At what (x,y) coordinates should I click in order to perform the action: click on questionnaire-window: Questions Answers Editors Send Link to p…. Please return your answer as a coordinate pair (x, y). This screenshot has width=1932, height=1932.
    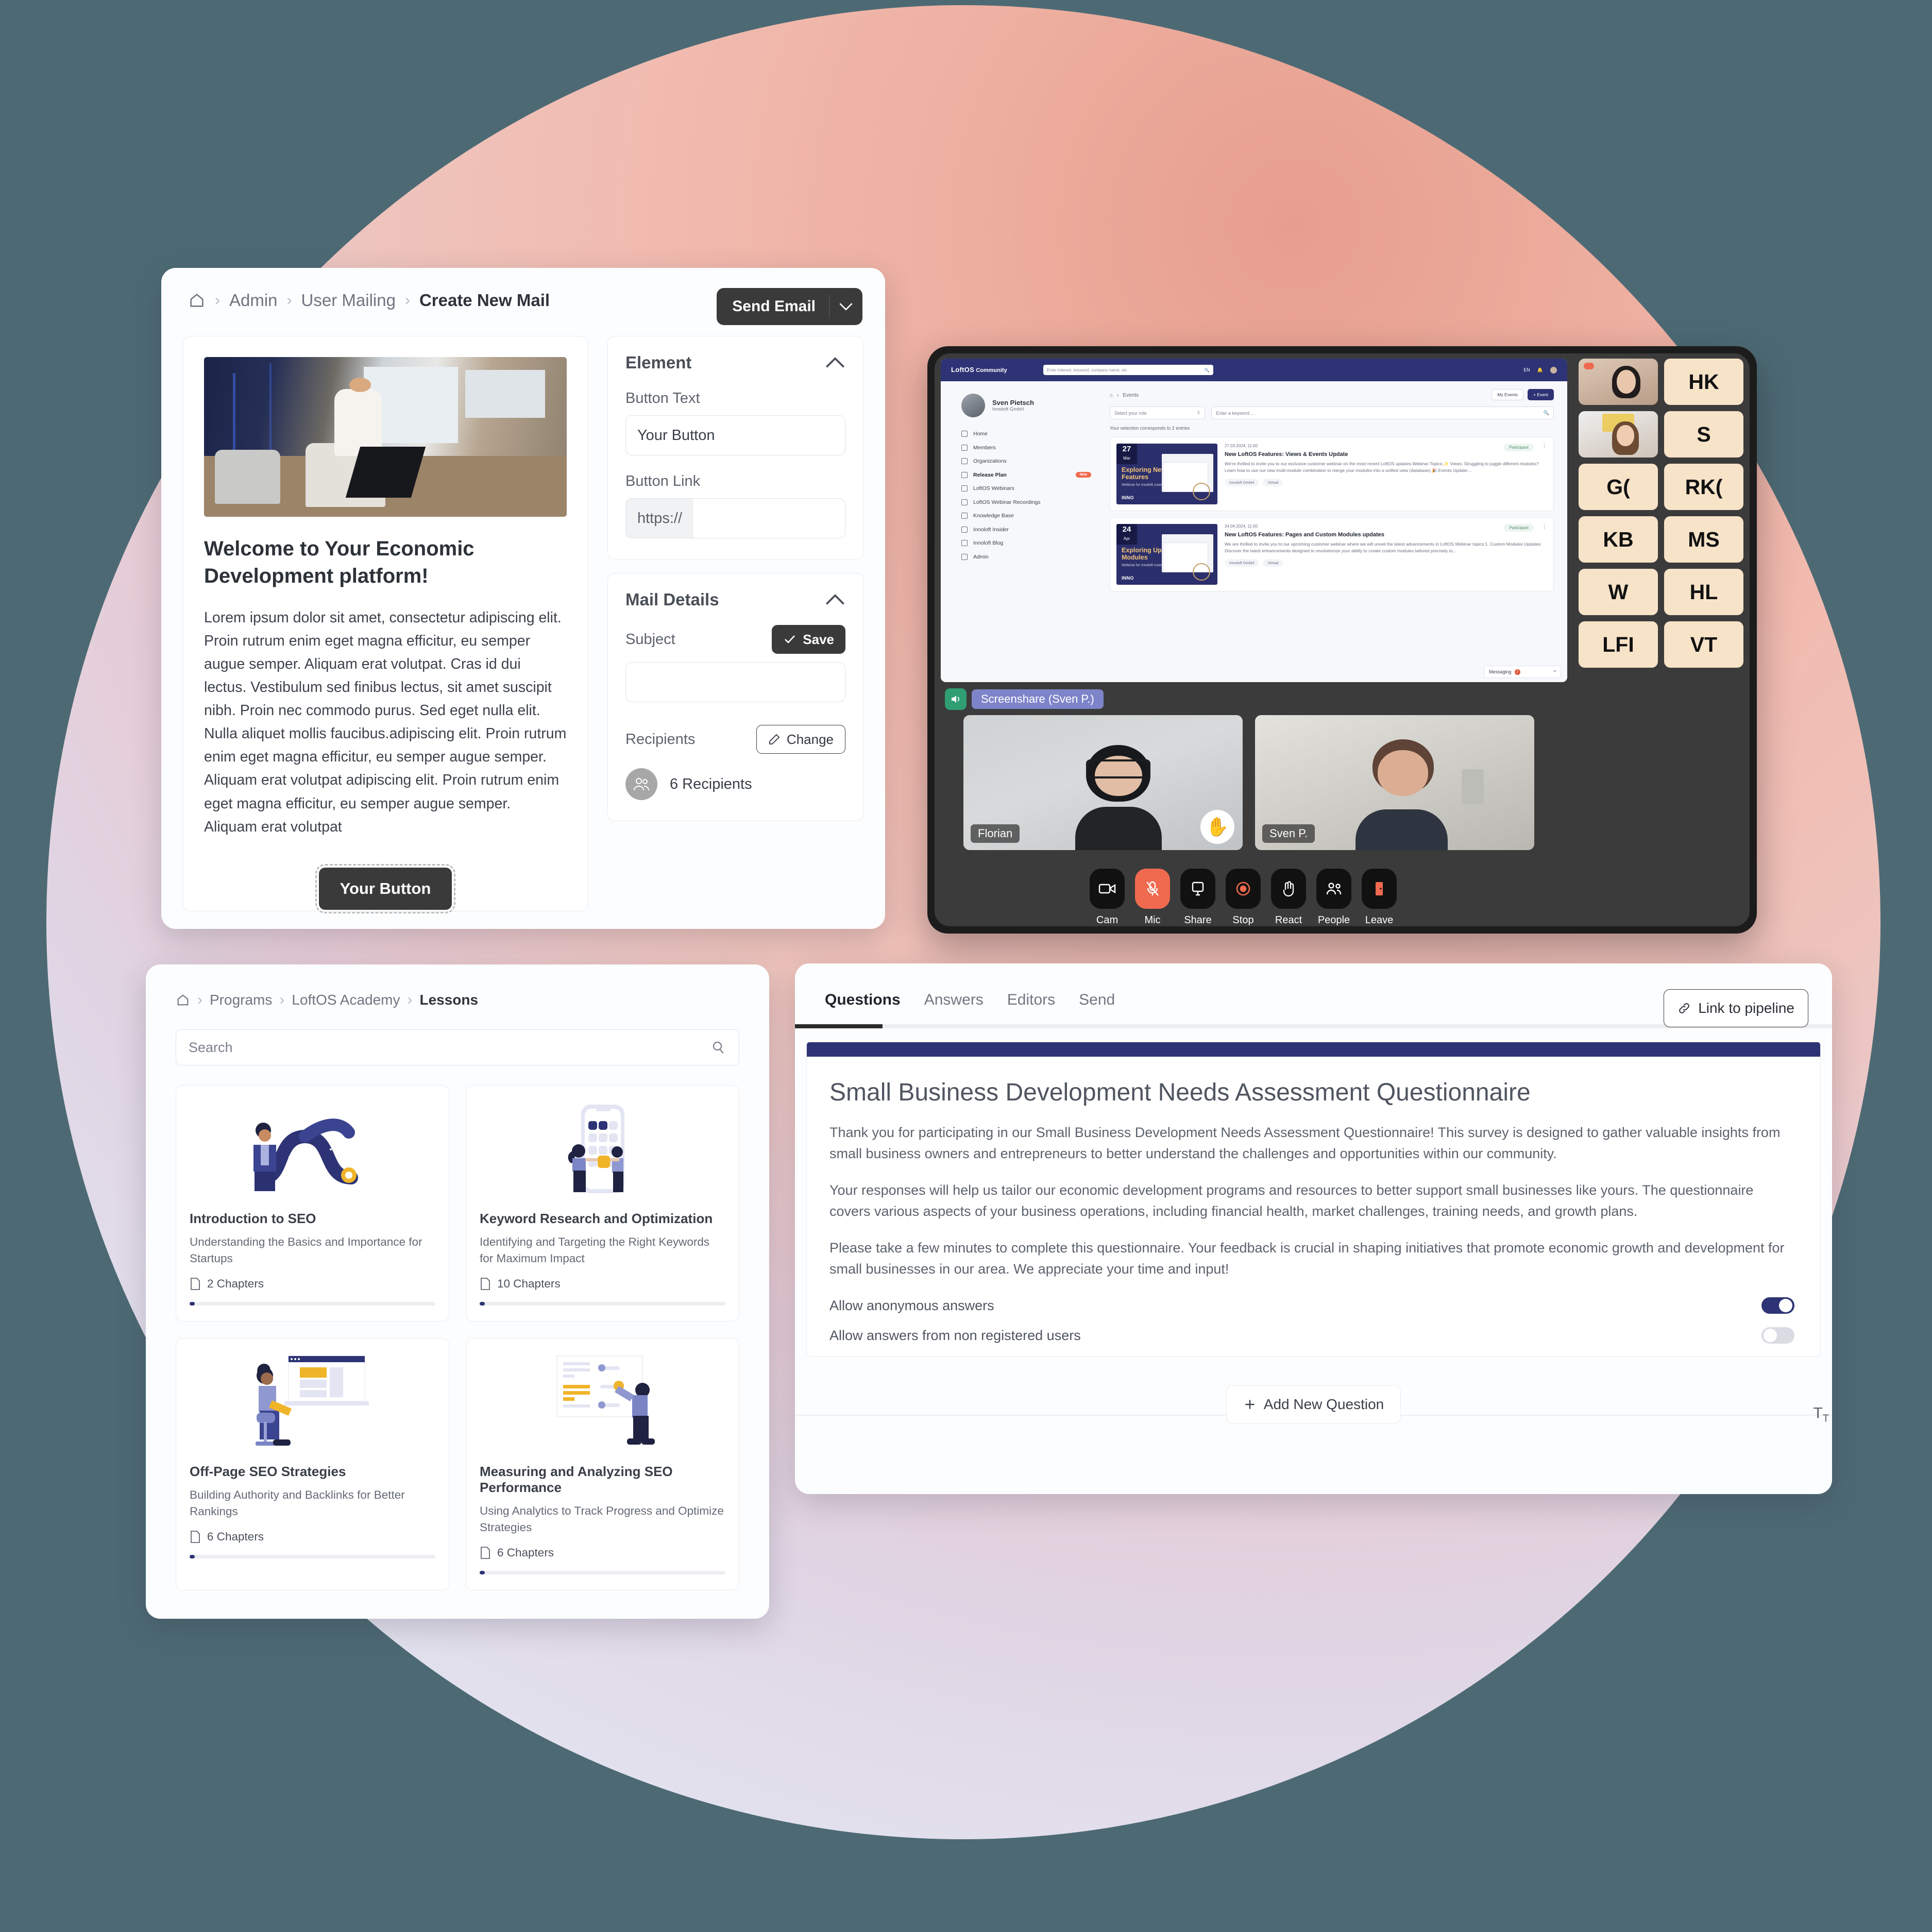
    Looking at the image, I should click on (1313, 1228).